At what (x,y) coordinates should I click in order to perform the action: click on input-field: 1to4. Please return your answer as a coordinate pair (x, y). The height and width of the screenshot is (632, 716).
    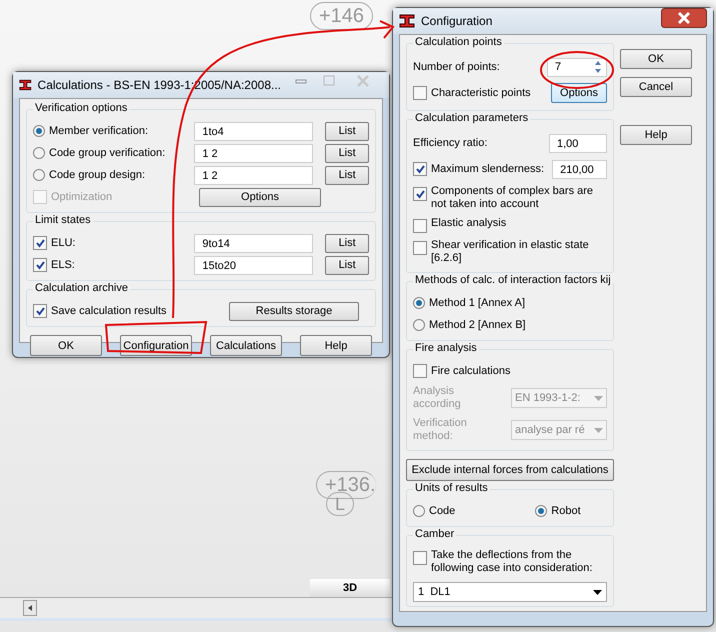
    Looking at the image, I should click on (254, 131).